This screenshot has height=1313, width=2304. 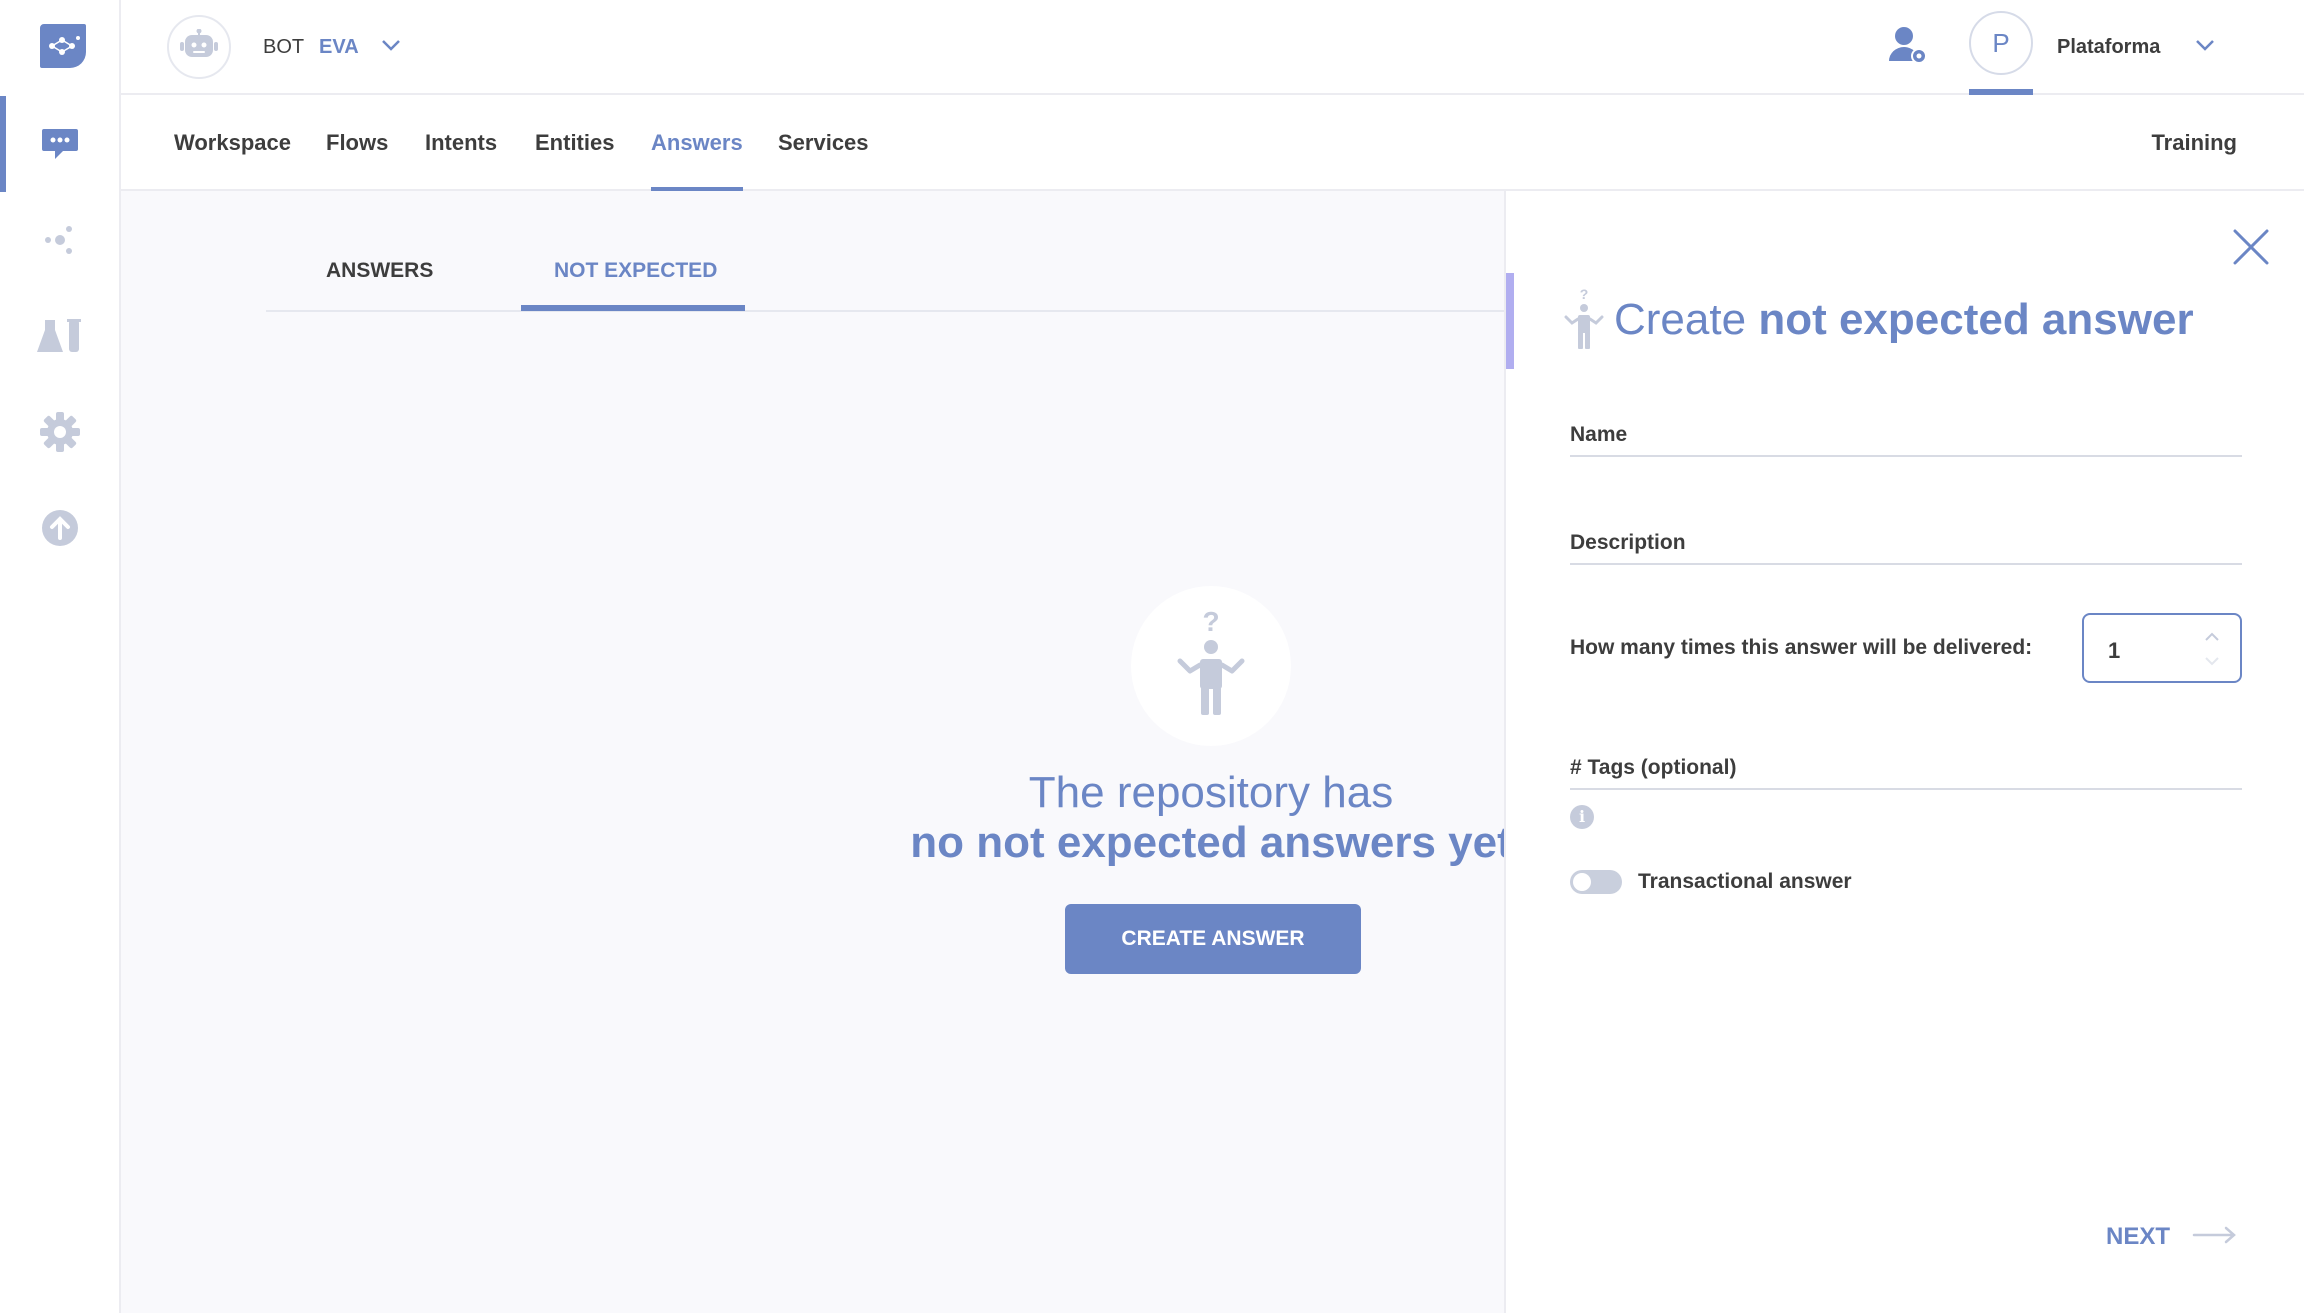 I want to click on panel-title: Create not expected answer, so click(x=1904, y=320).